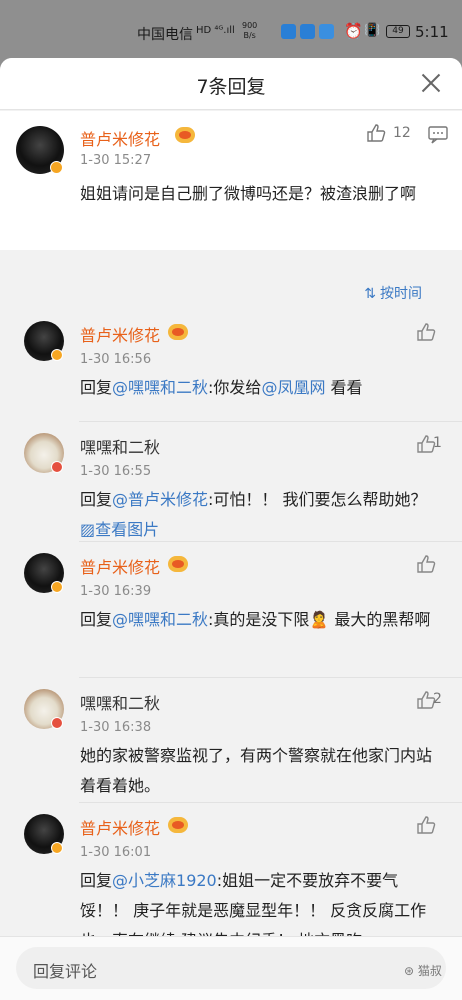 The height and width of the screenshot is (1000, 462). I want to click on reply-body: 她的家被警察监视了，有两个警察就在他家门内站着看着她。, so click(256, 770).